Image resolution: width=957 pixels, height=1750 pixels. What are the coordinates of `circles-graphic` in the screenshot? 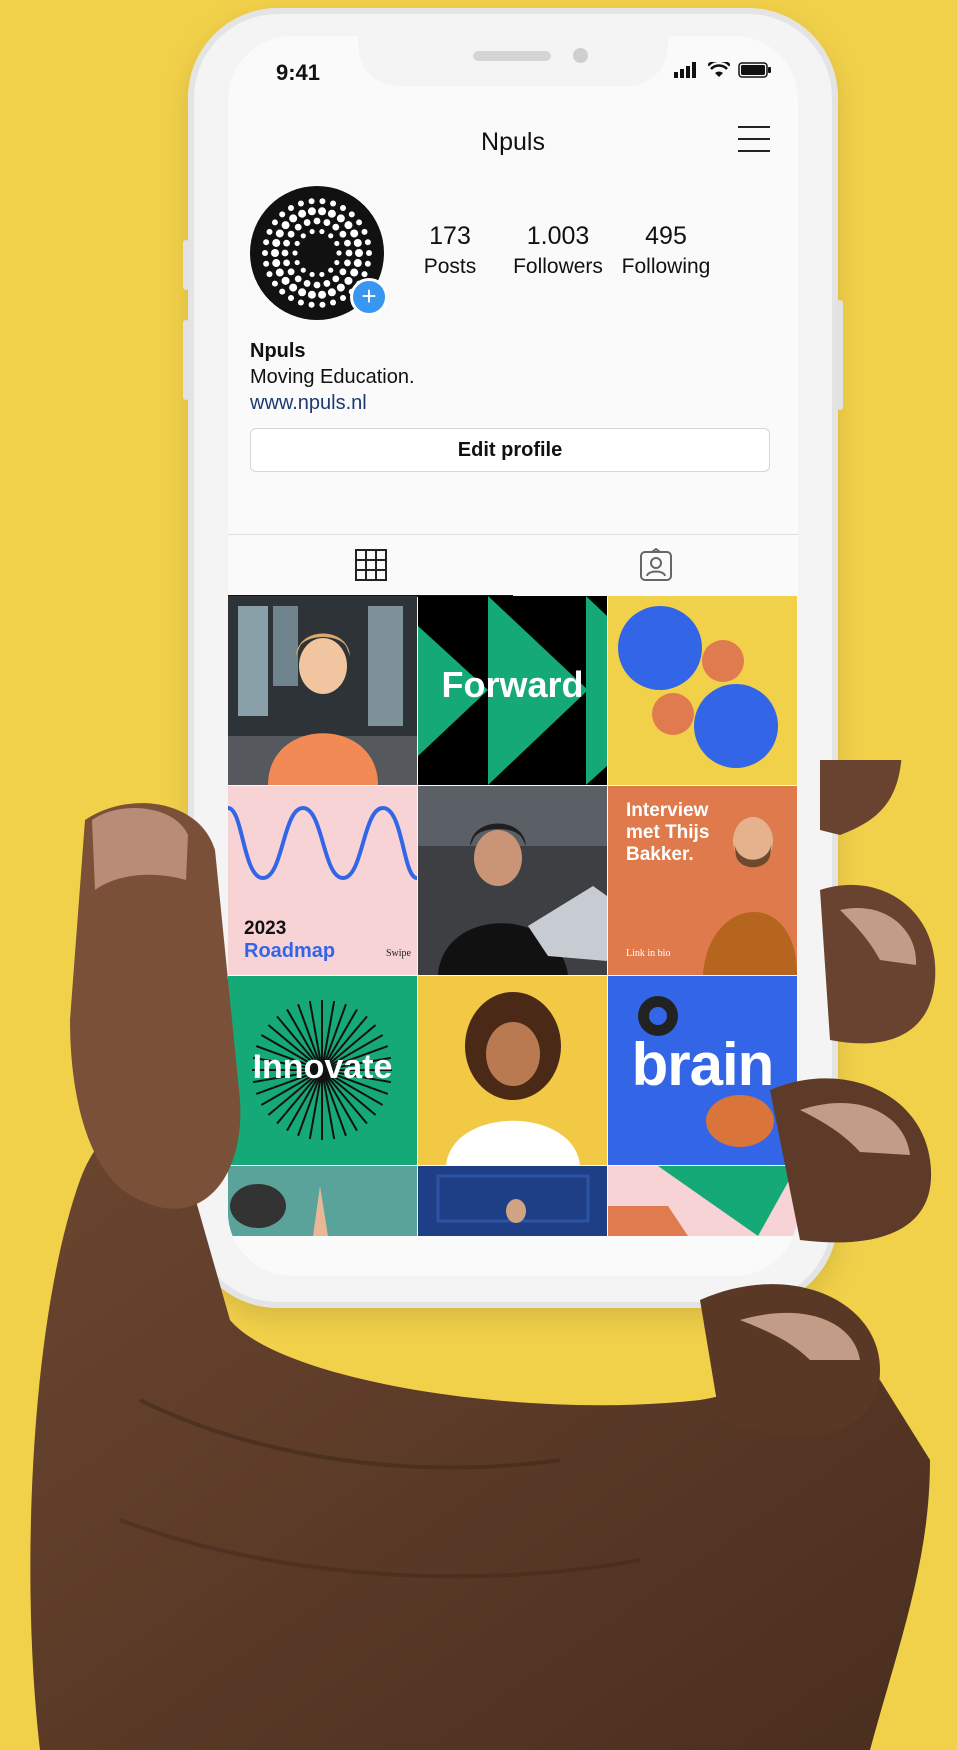 It's located at (698, 687).